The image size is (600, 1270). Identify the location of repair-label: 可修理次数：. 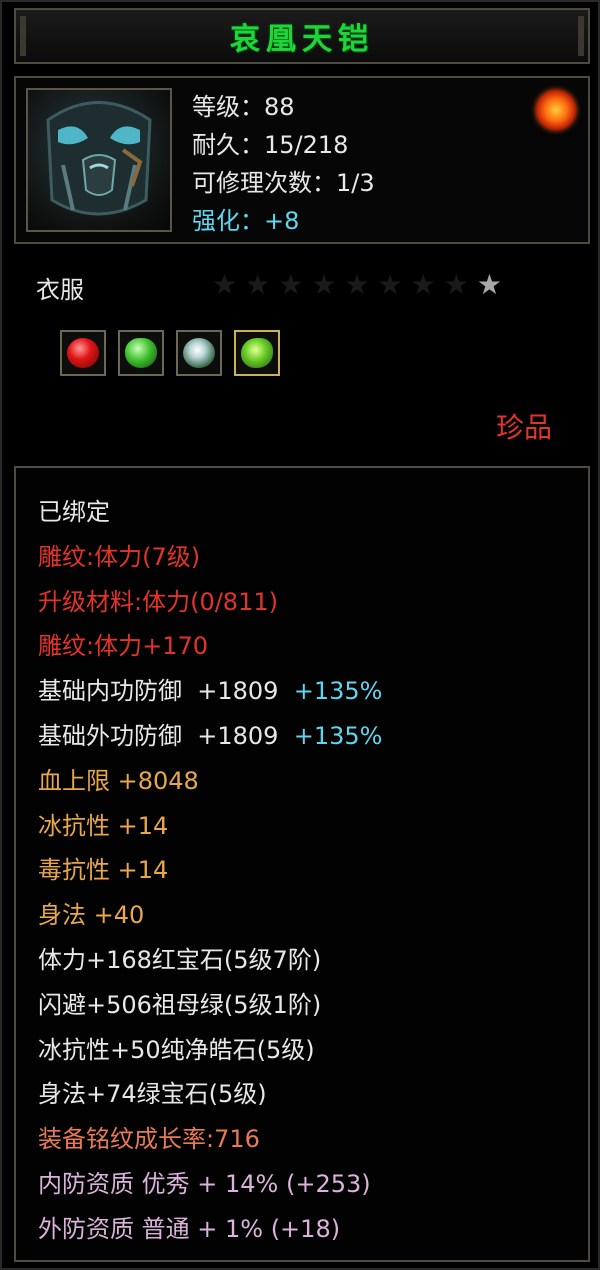
(264, 183).